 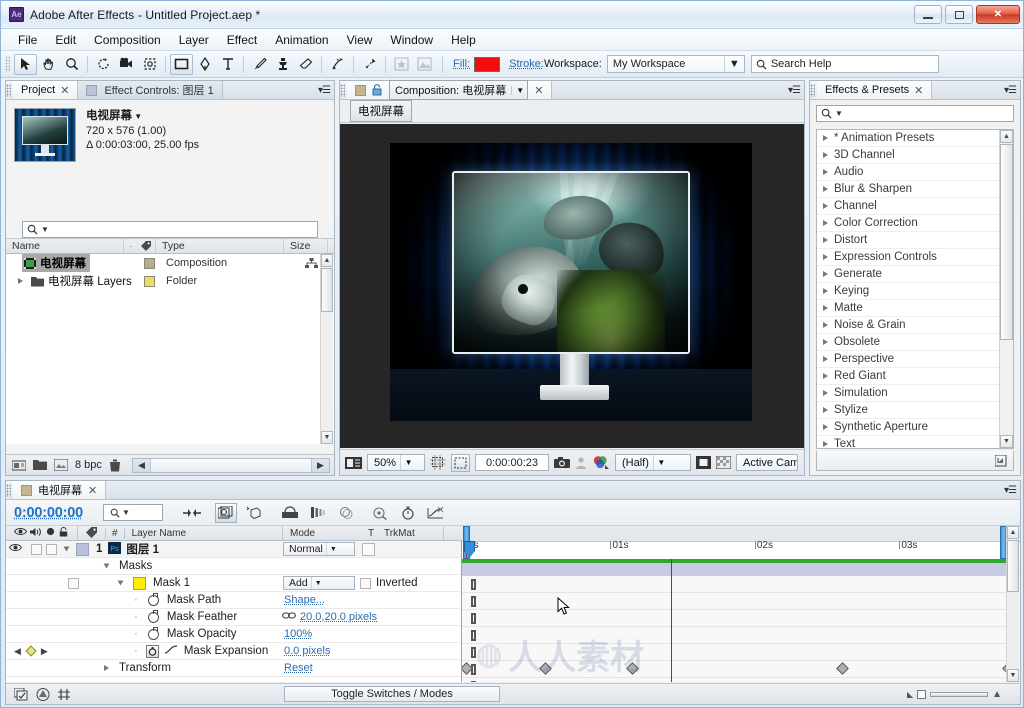 What do you see at coordinates (103, 64) in the screenshot?
I see `rotation-tool` at bounding box center [103, 64].